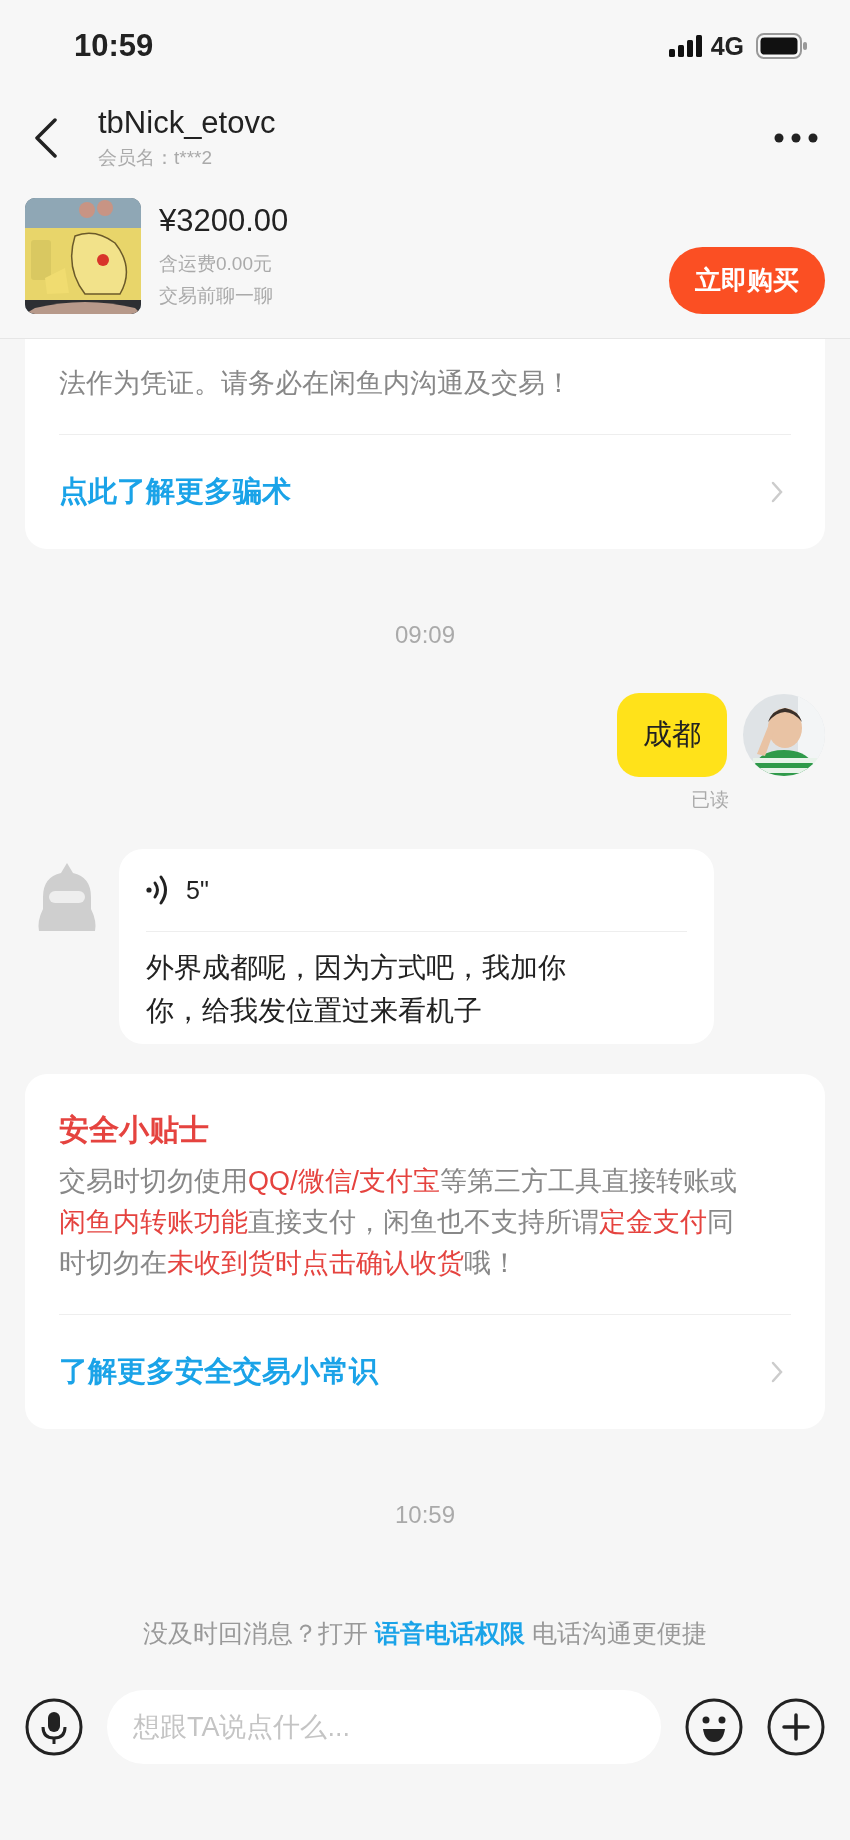 The height and width of the screenshot is (1840, 850). I want to click on message-bubble: 成都, so click(672, 735).